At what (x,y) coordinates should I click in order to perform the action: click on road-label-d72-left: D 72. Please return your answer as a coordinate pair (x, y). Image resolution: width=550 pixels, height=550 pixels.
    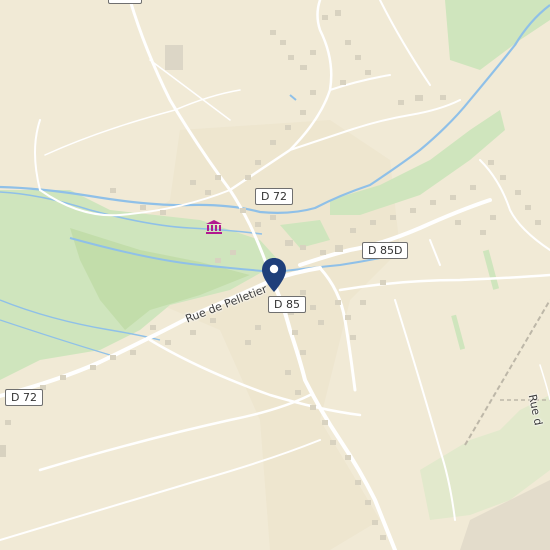
    Looking at the image, I should click on (24, 397).